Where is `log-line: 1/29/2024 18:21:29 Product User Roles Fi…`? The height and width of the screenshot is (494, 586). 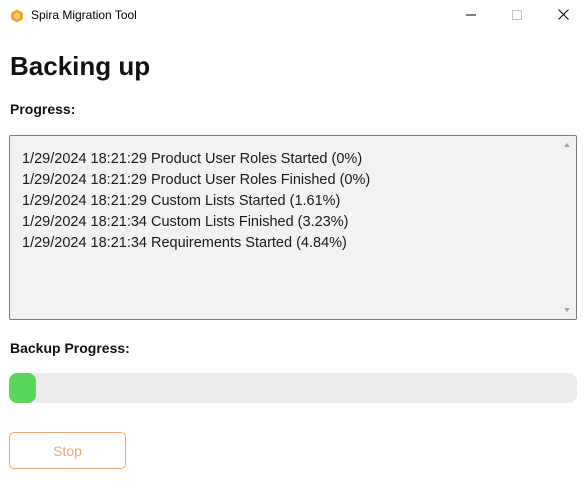 log-line: 1/29/2024 18:21:29 Product User Roles Fi… is located at coordinates (196, 180).